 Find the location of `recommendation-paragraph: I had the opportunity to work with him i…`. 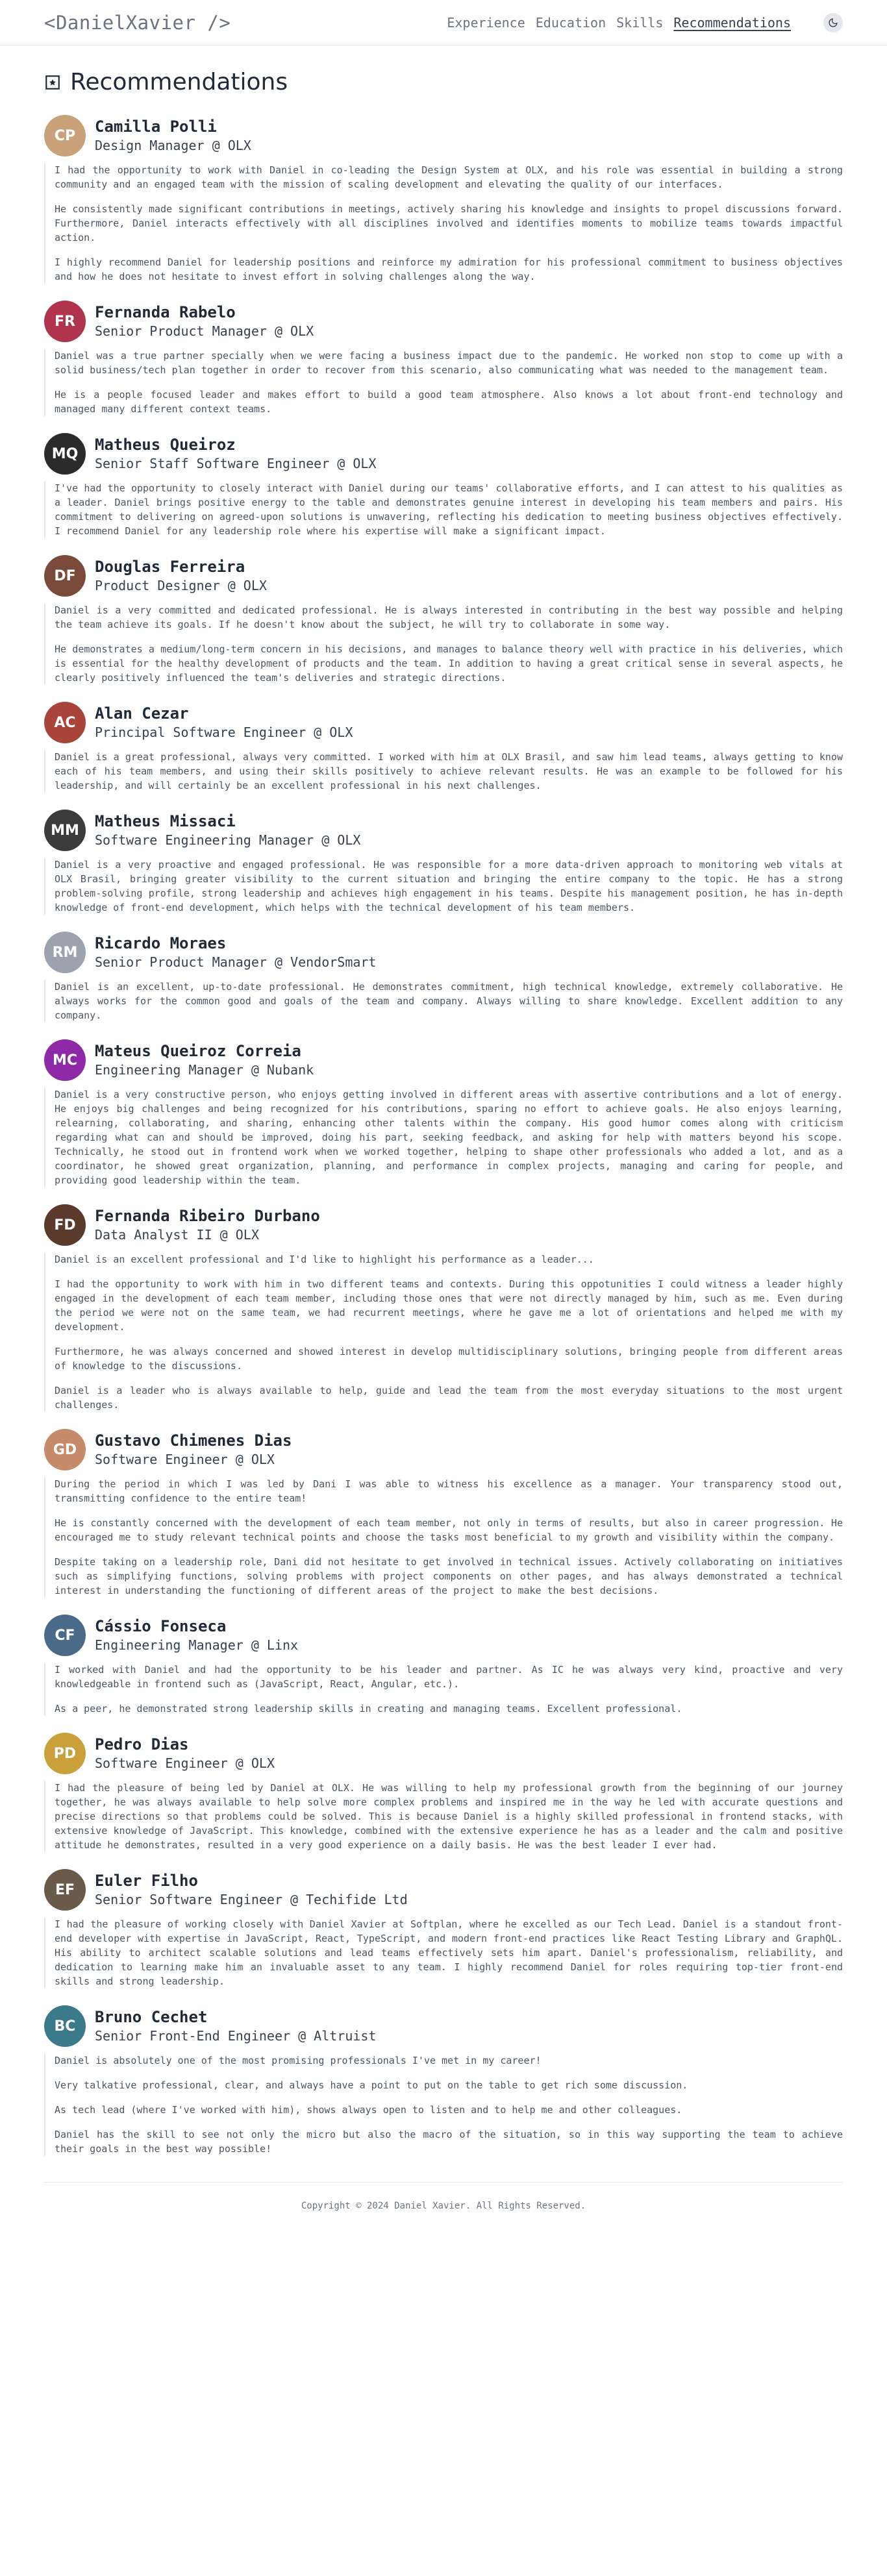

recommendation-paragraph: I had the opportunity to work with him i… is located at coordinates (449, 1305).